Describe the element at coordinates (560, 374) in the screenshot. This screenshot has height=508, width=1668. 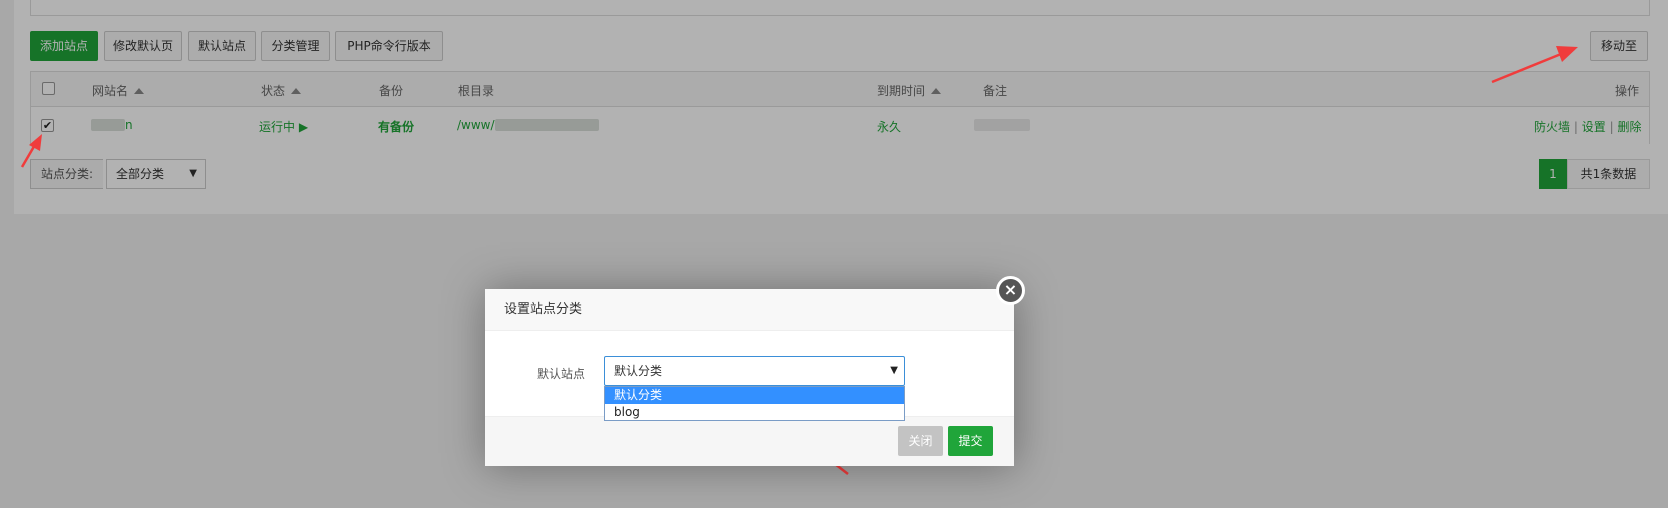
I see `field-label: 默认站点` at that location.